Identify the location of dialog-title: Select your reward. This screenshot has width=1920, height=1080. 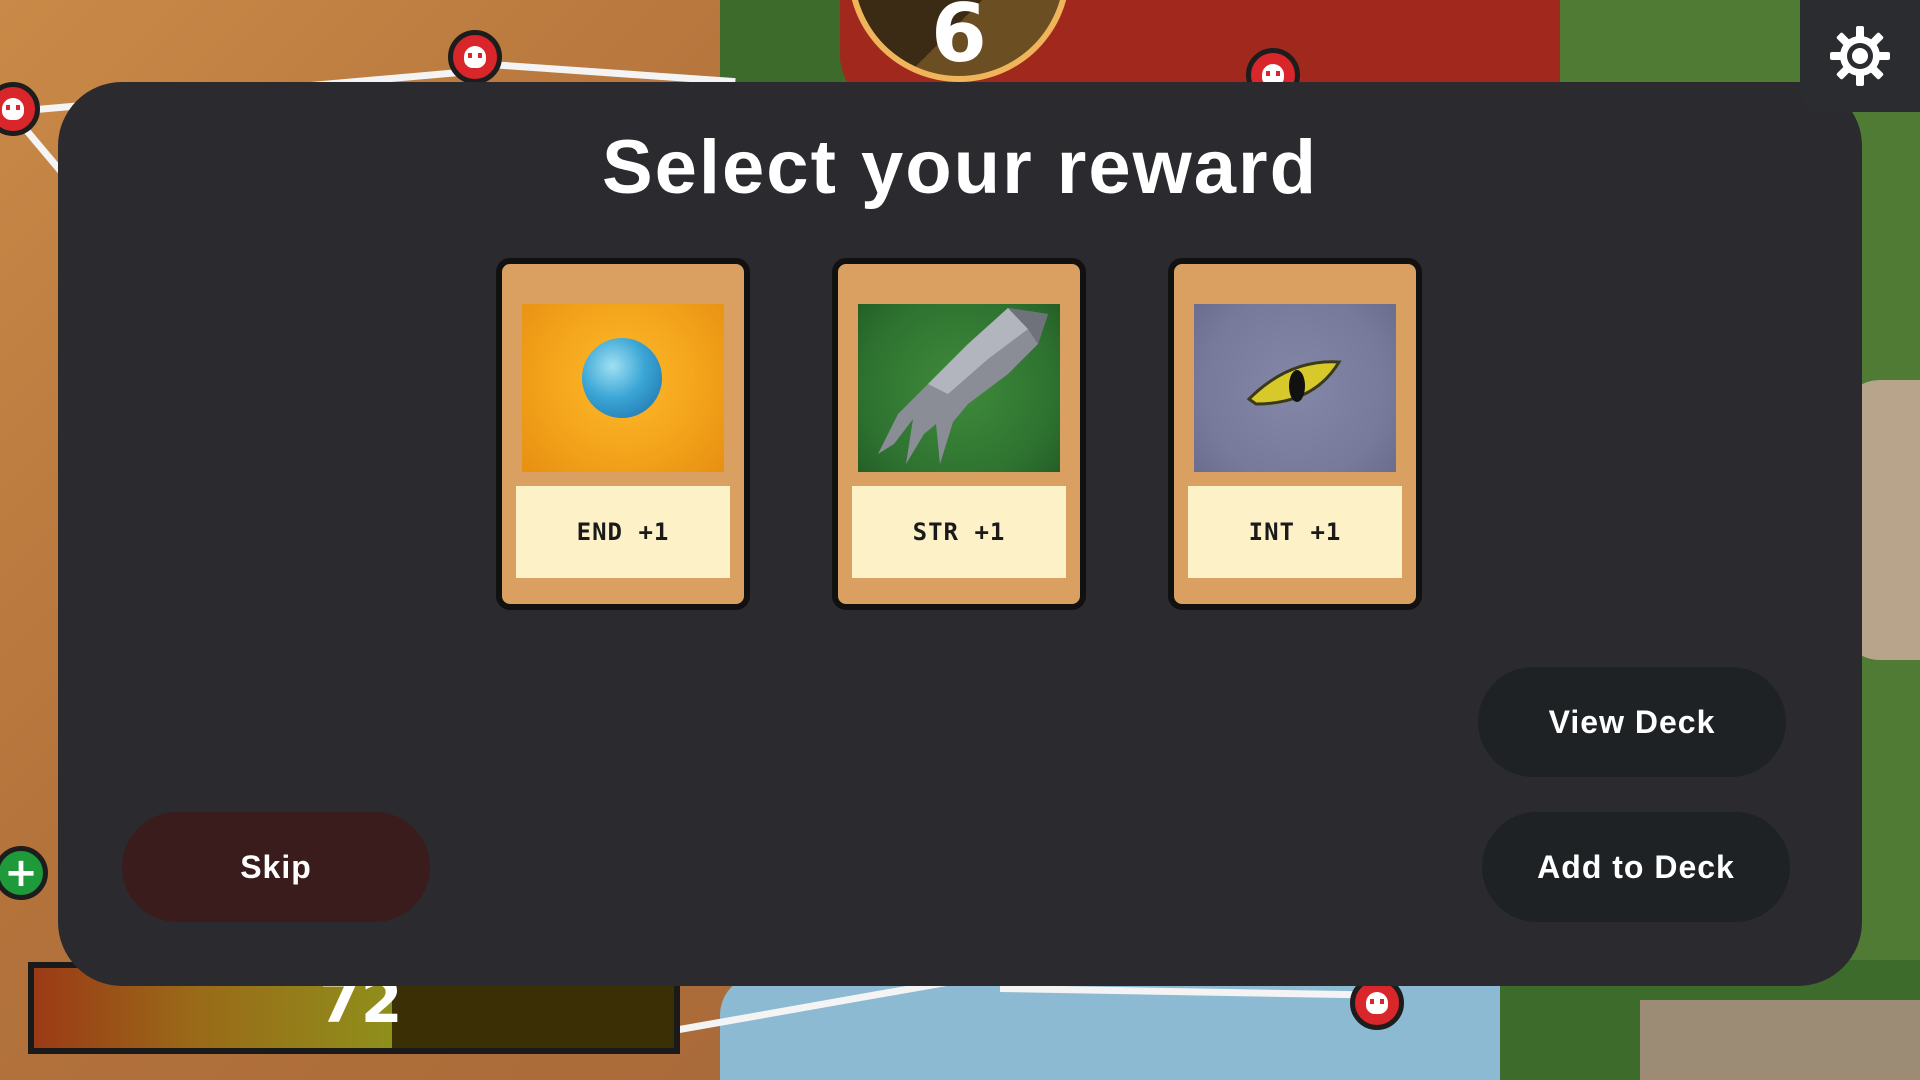
(960, 167).